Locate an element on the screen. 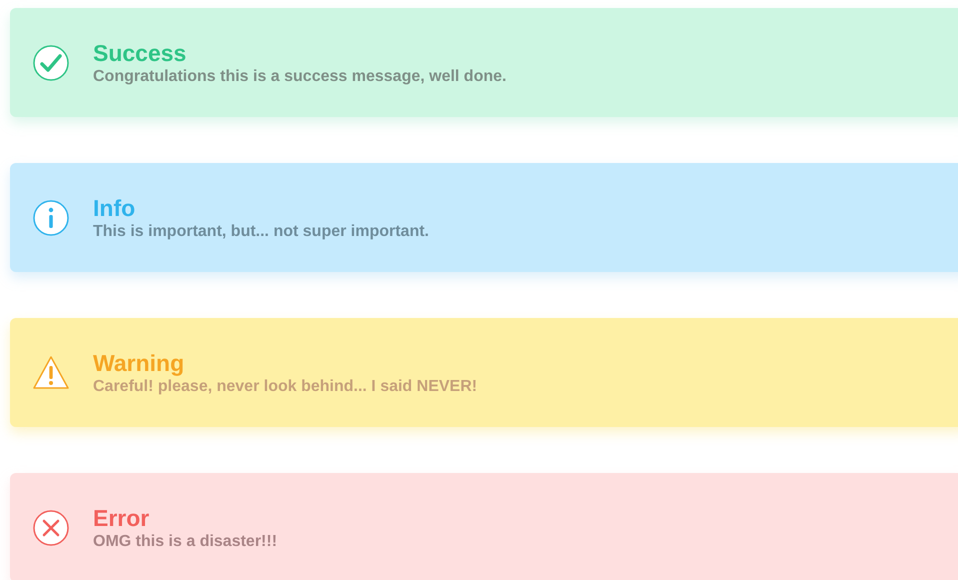 The image size is (958, 580). alert-title: Success is located at coordinates (140, 52).